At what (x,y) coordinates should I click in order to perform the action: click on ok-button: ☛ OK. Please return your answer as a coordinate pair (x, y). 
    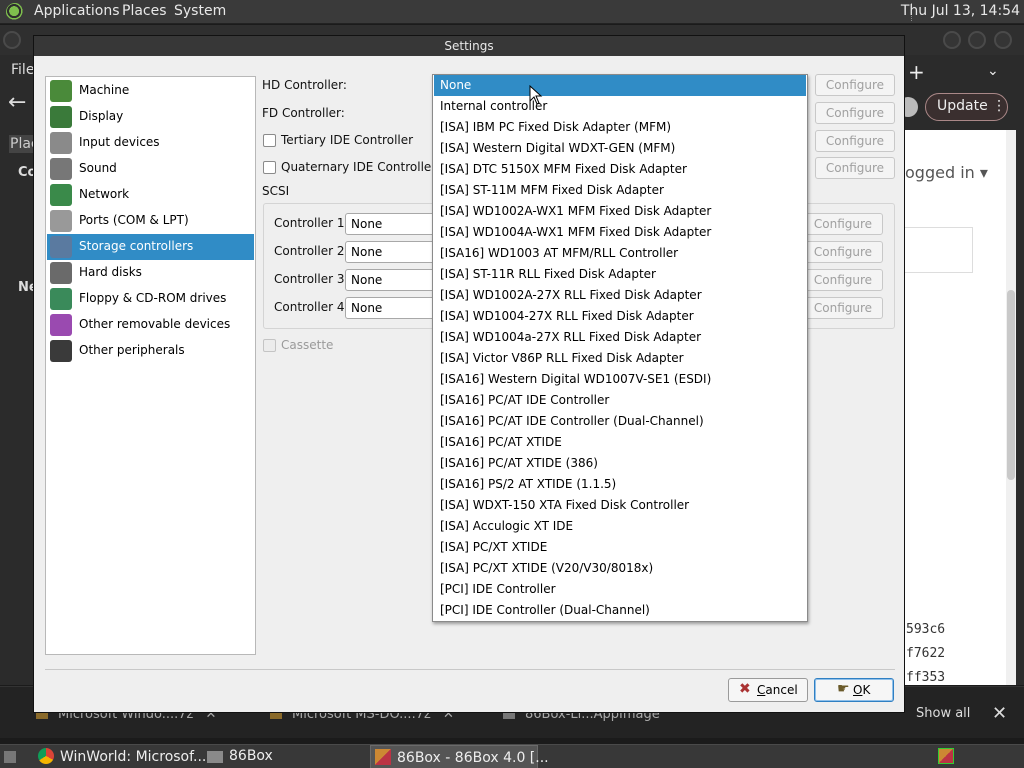
    Looking at the image, I should click on (854, 690).